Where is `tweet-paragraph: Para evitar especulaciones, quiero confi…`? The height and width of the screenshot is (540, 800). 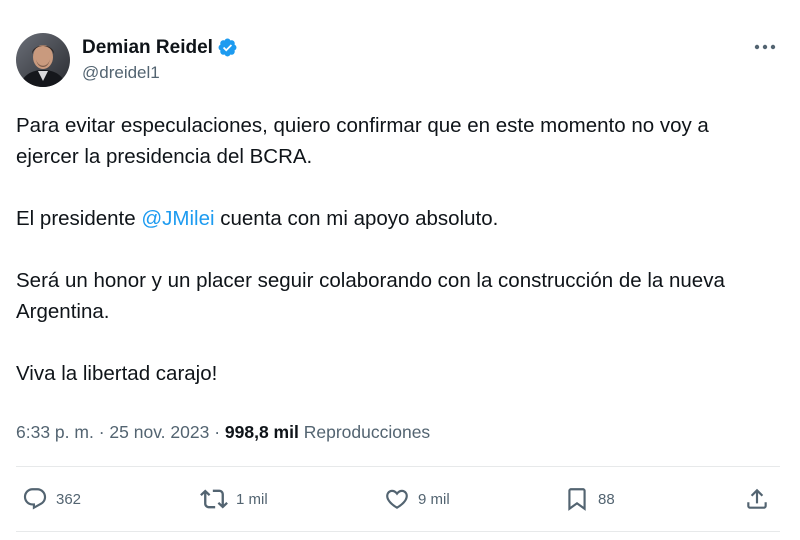
tweet-paragraph: Para evitar especulaciones, quiero confi… is located at coordinates (362, 141).